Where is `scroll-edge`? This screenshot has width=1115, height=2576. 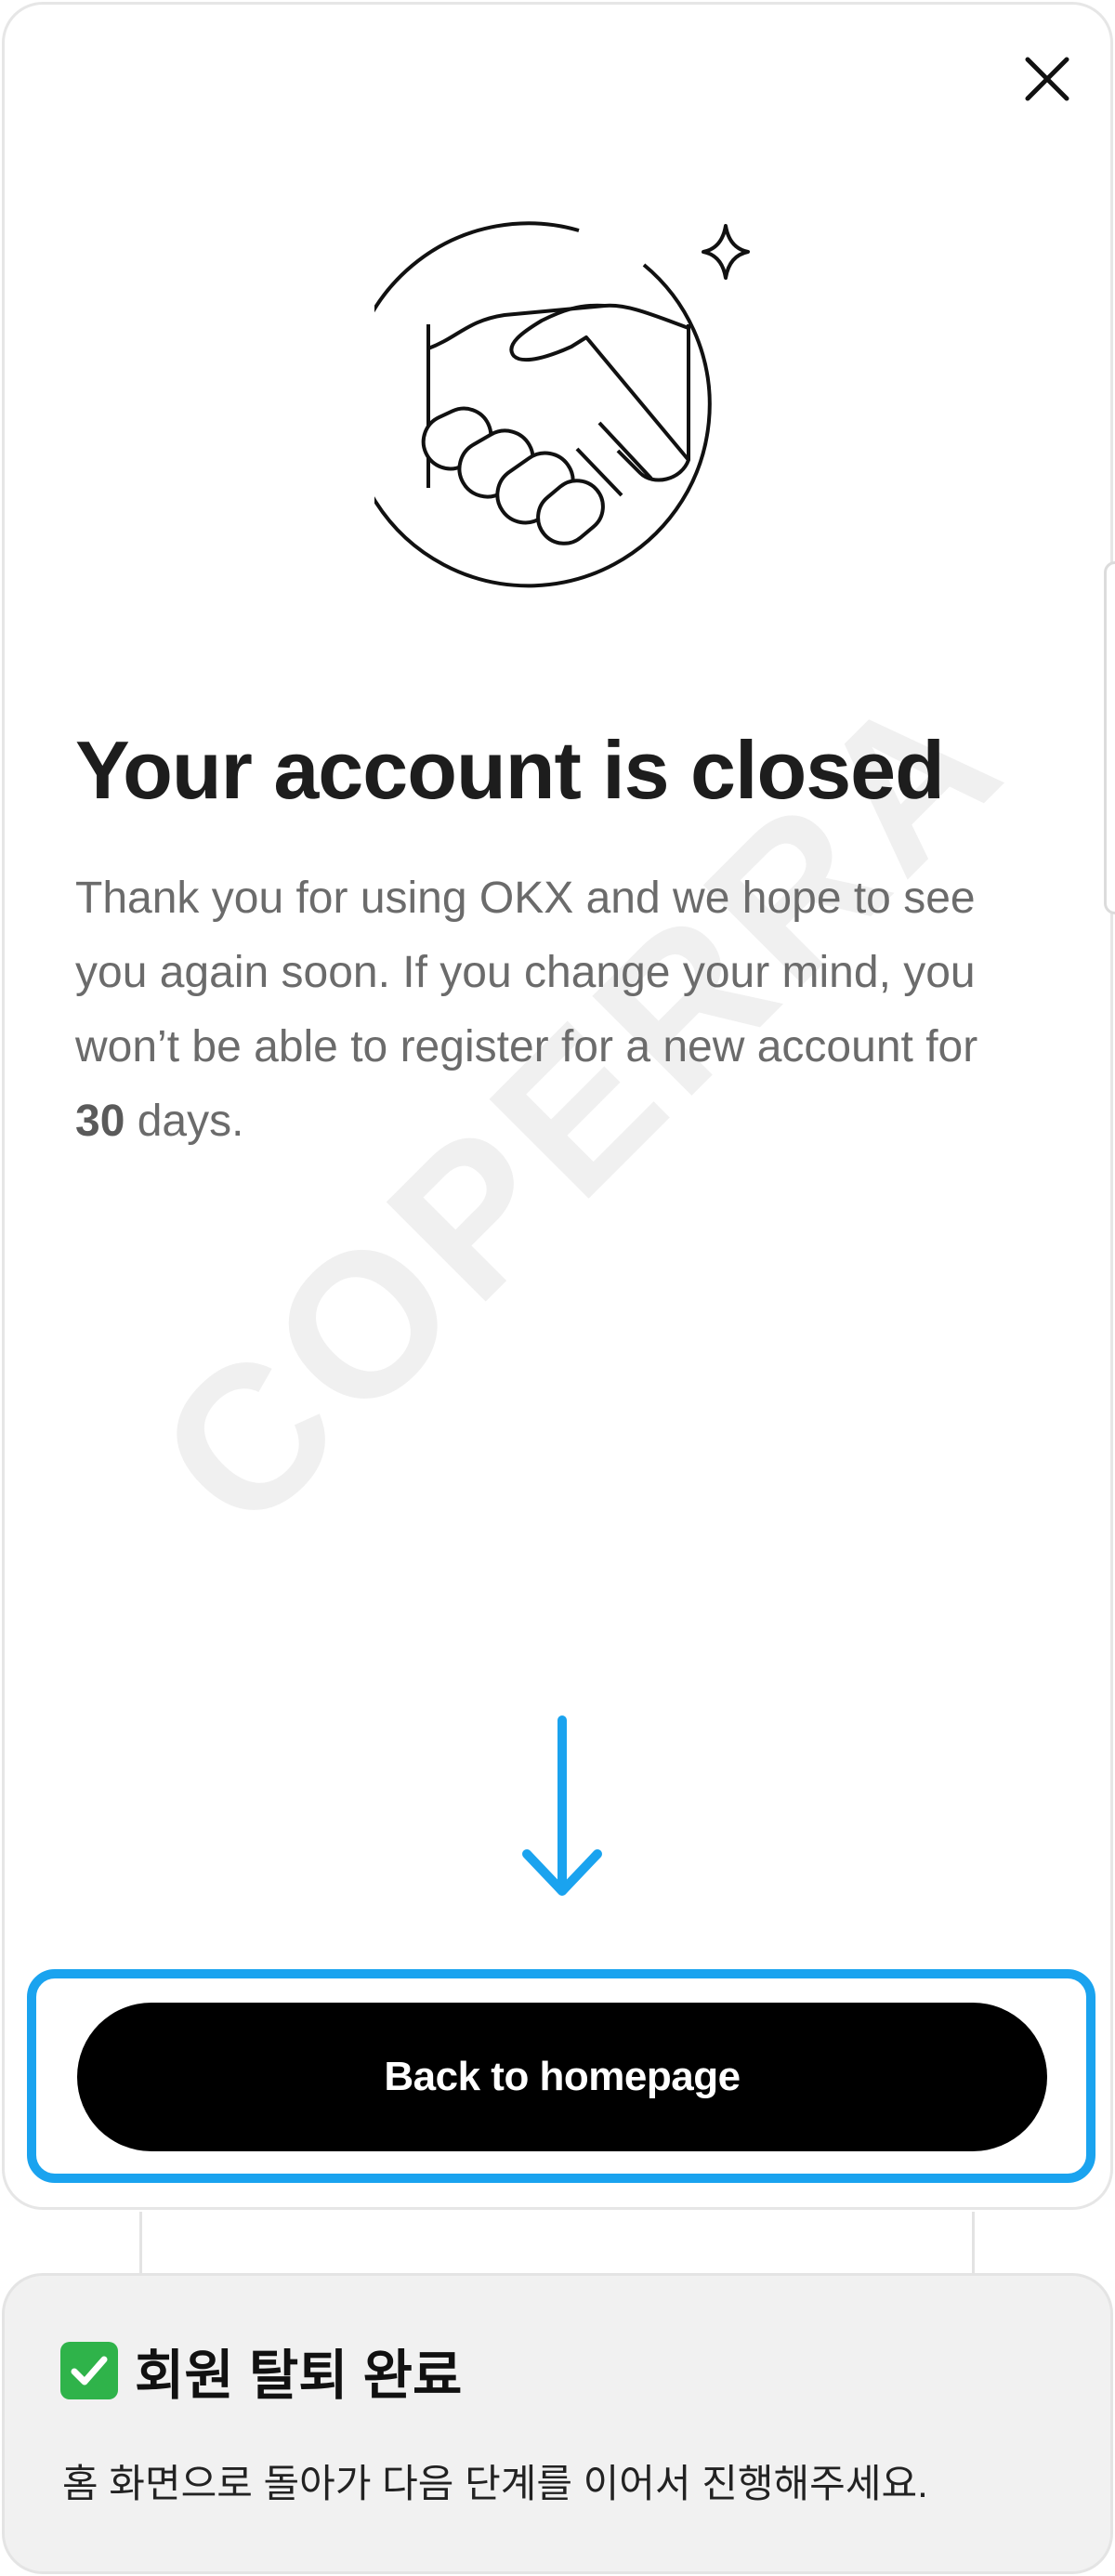 scroll-edge is located at coordinates (1110, 737).